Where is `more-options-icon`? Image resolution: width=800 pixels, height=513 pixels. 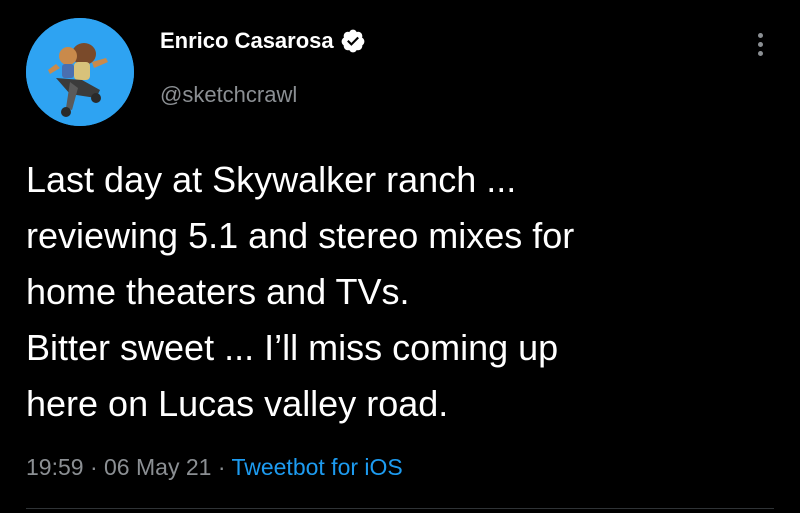 more-options-icon is located at coordinates (760, 44).